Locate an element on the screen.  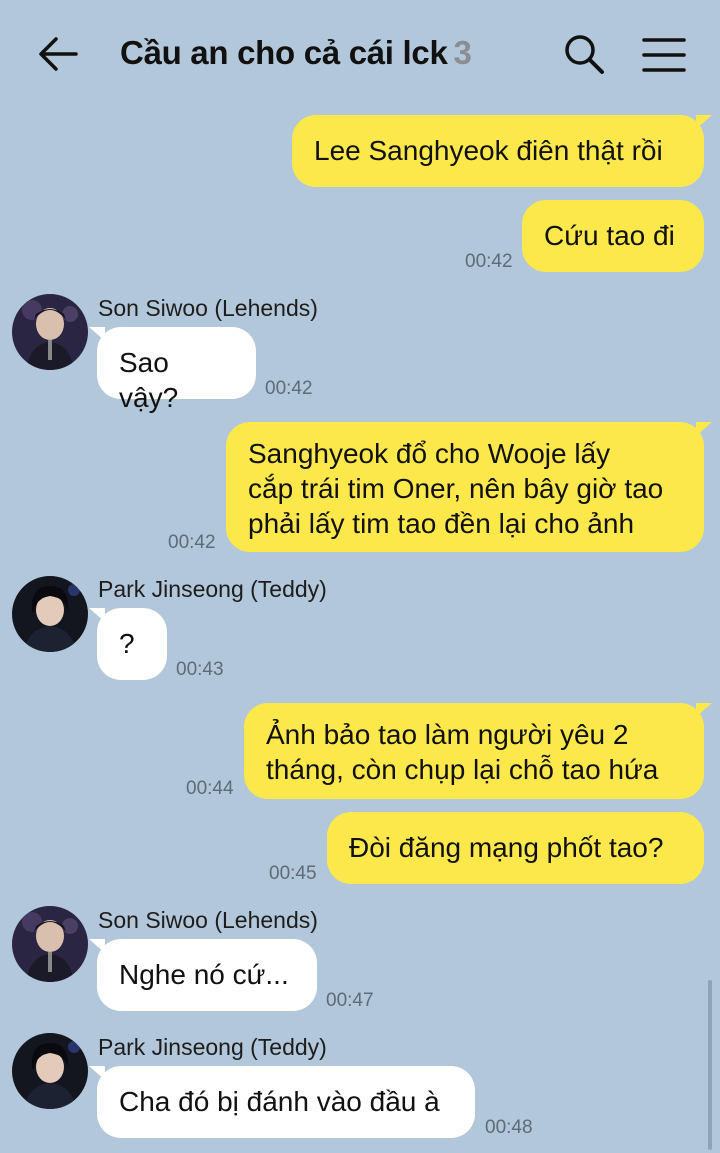
message-bubble-incoming: Cha đó bị đánh vào đầu à is located at coordinates (282, 1102).